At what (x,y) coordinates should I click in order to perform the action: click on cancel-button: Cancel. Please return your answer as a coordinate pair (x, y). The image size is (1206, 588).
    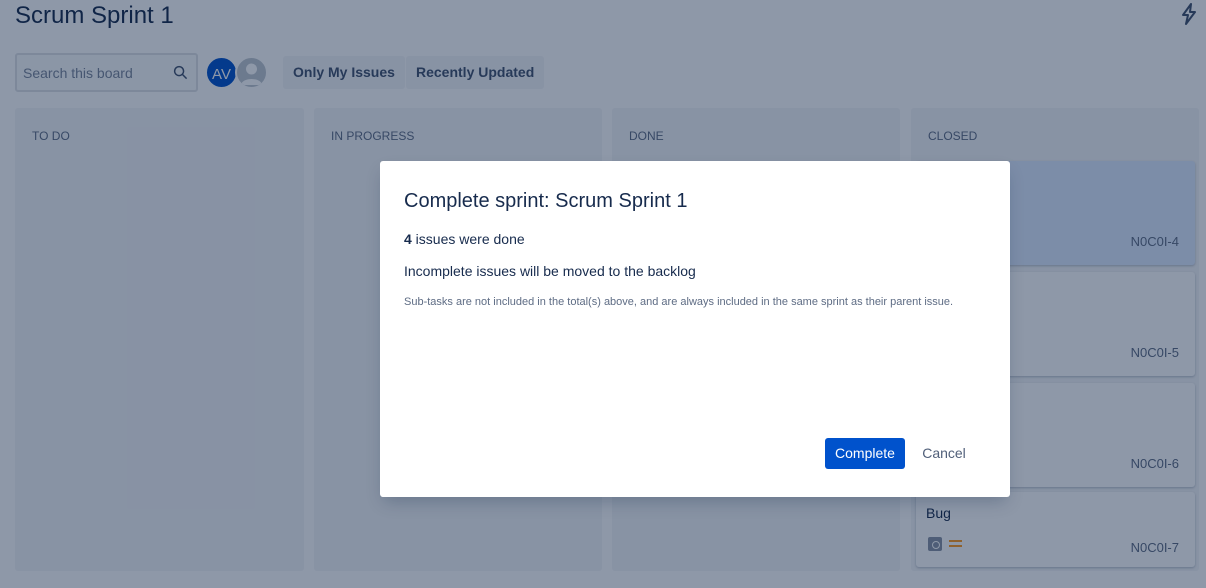
    Looking at the image, I should click on (944, 453).